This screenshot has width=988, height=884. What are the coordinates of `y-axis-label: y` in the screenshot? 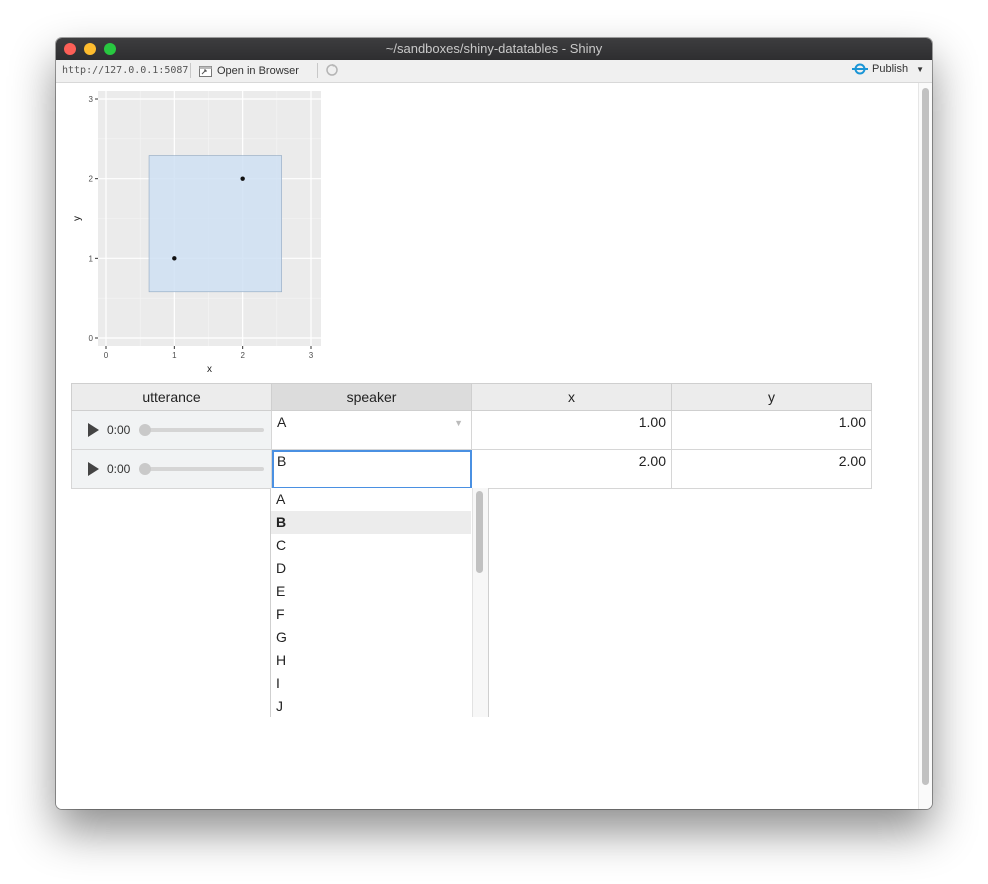 It's located at (77, 218).